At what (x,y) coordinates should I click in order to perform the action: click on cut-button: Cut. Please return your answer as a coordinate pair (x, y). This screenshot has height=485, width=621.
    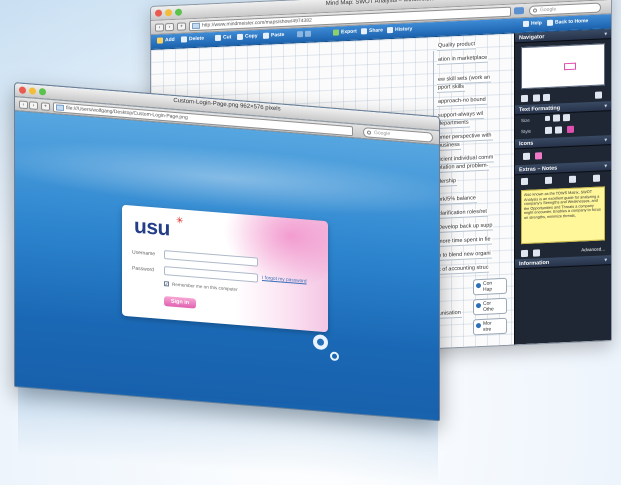
    Looking at the image, I should click on (223, 38).